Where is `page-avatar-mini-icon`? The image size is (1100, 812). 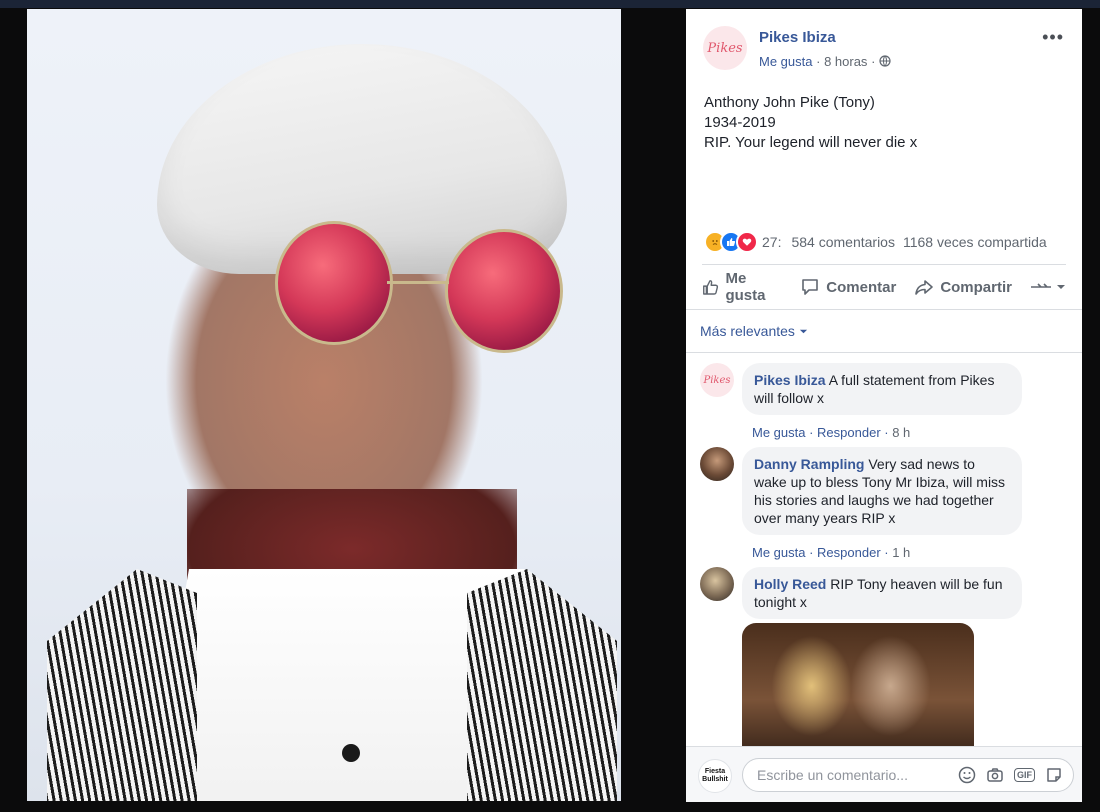 page-avatar-mini-icon is located at coordinates (1041, 285).